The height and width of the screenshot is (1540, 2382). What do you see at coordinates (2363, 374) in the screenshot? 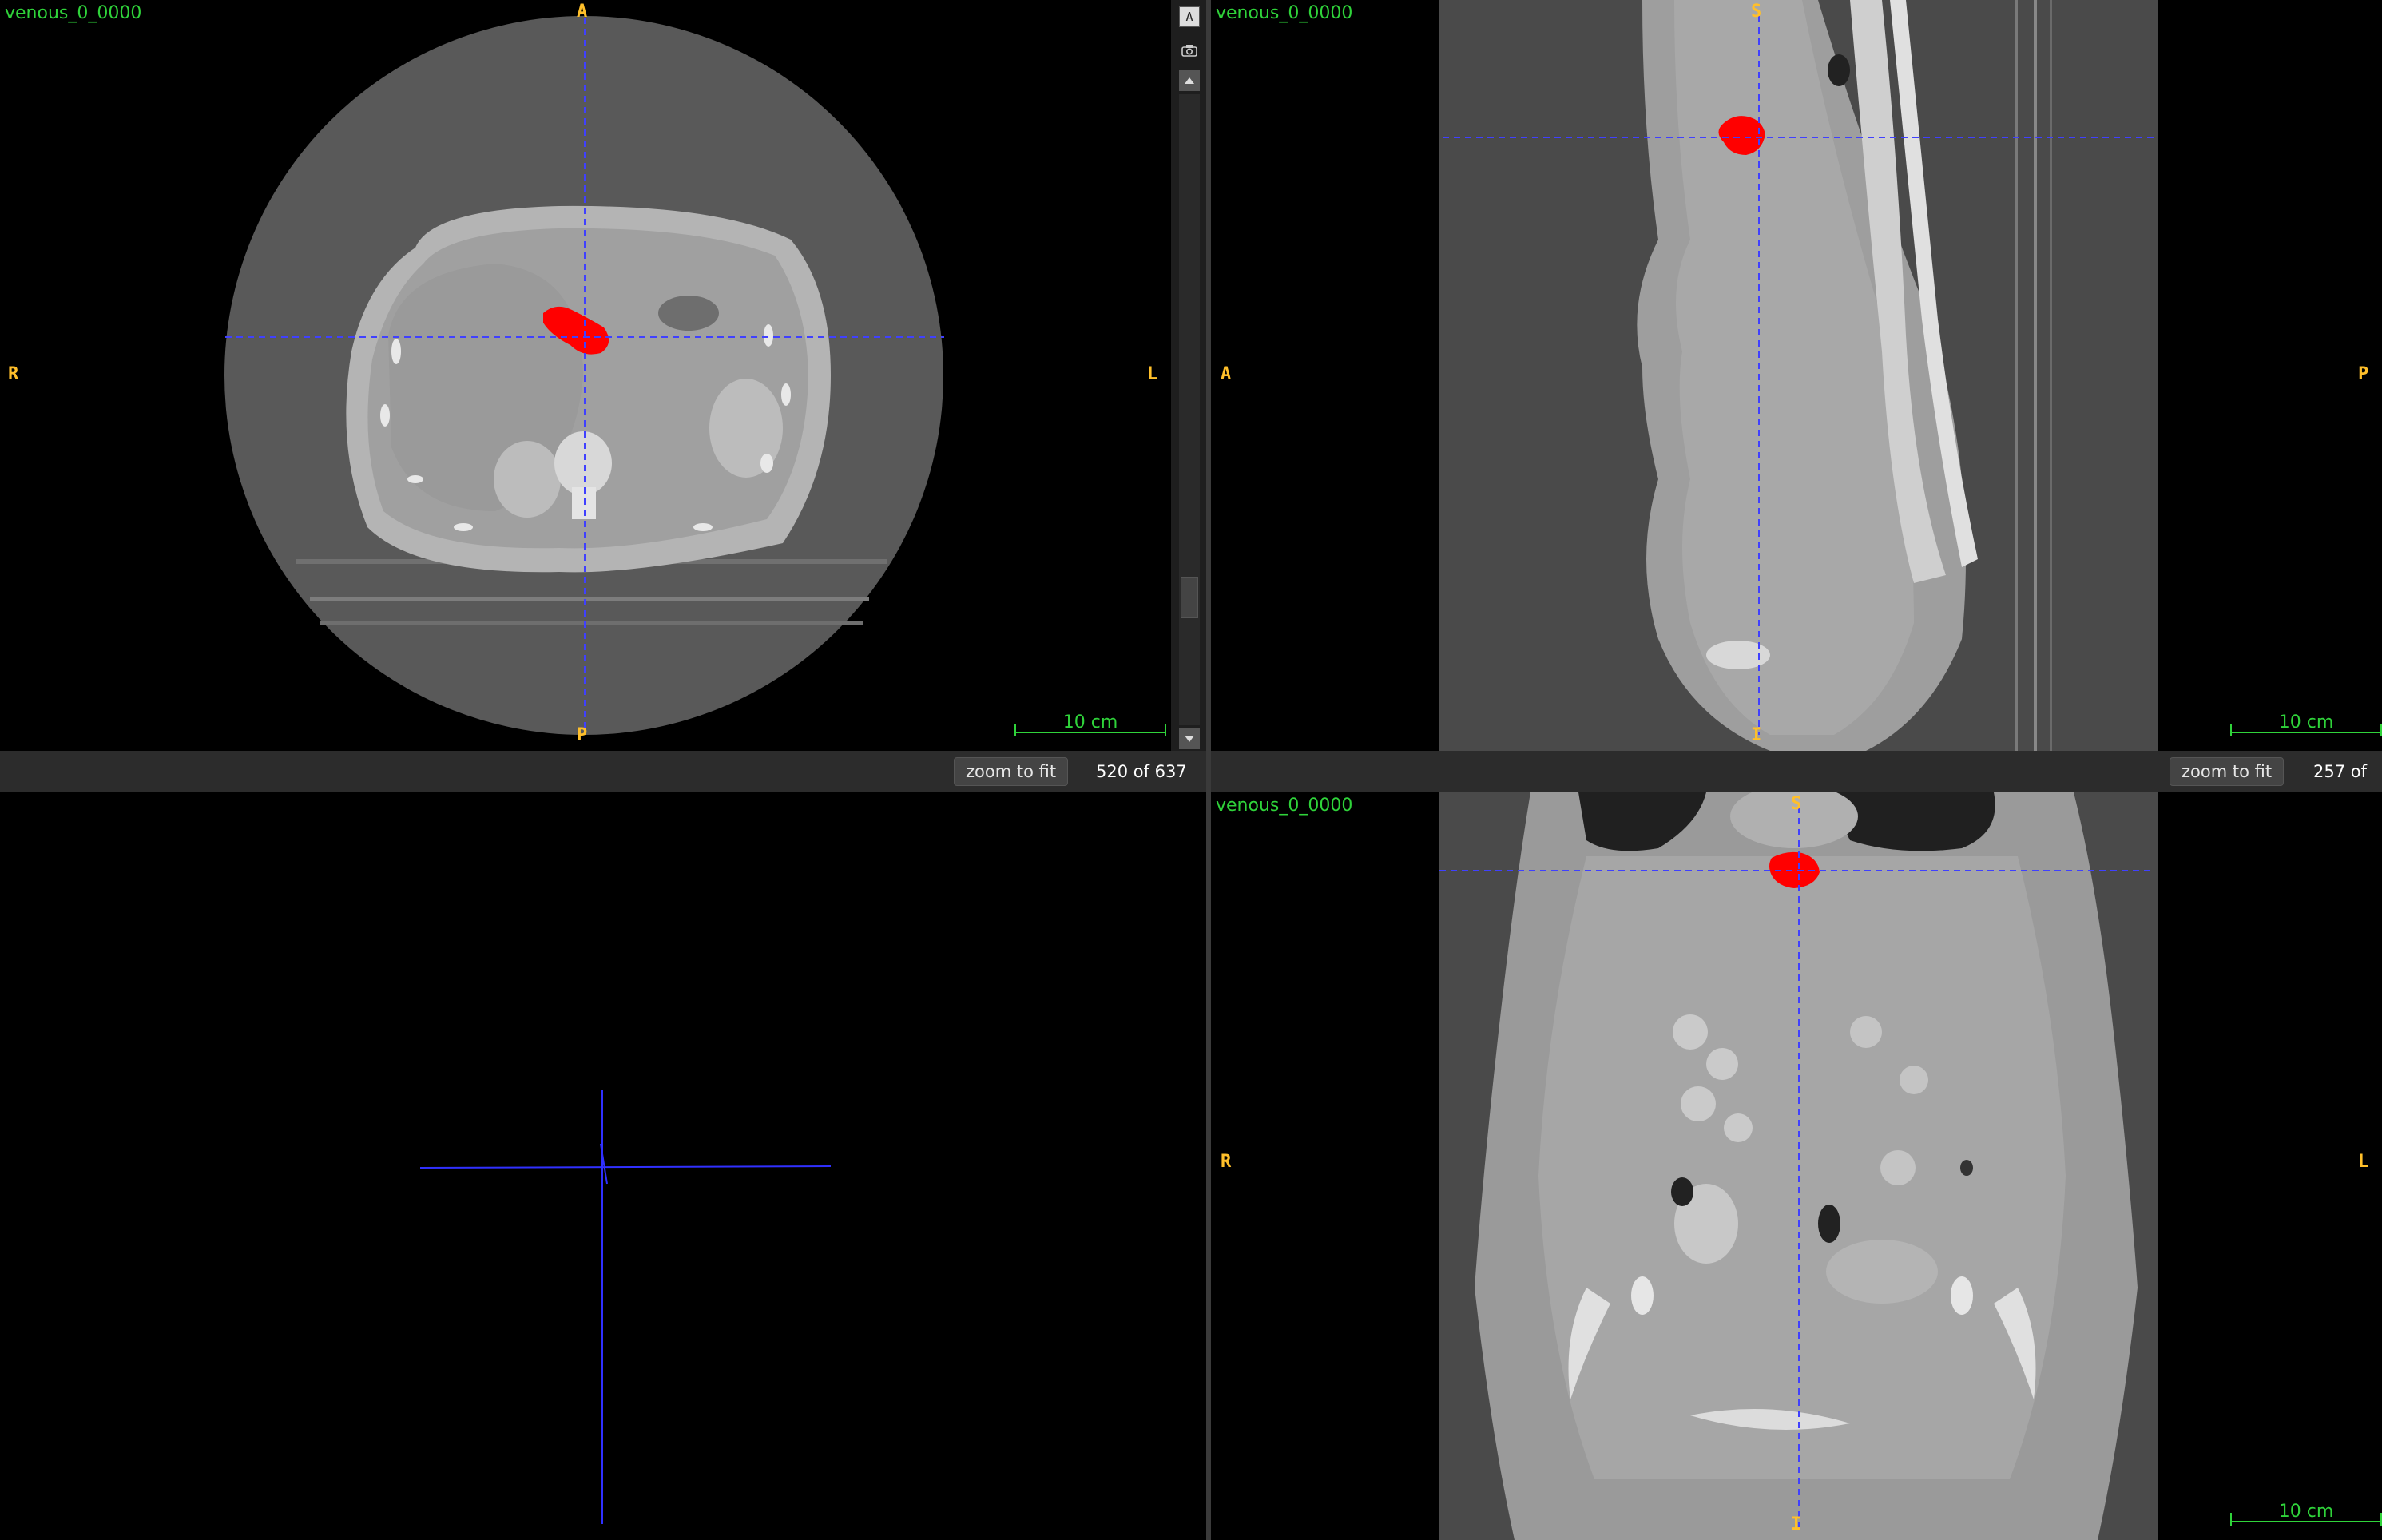
I see `orientation-right-label: P` at bounding box center [2363, 374].